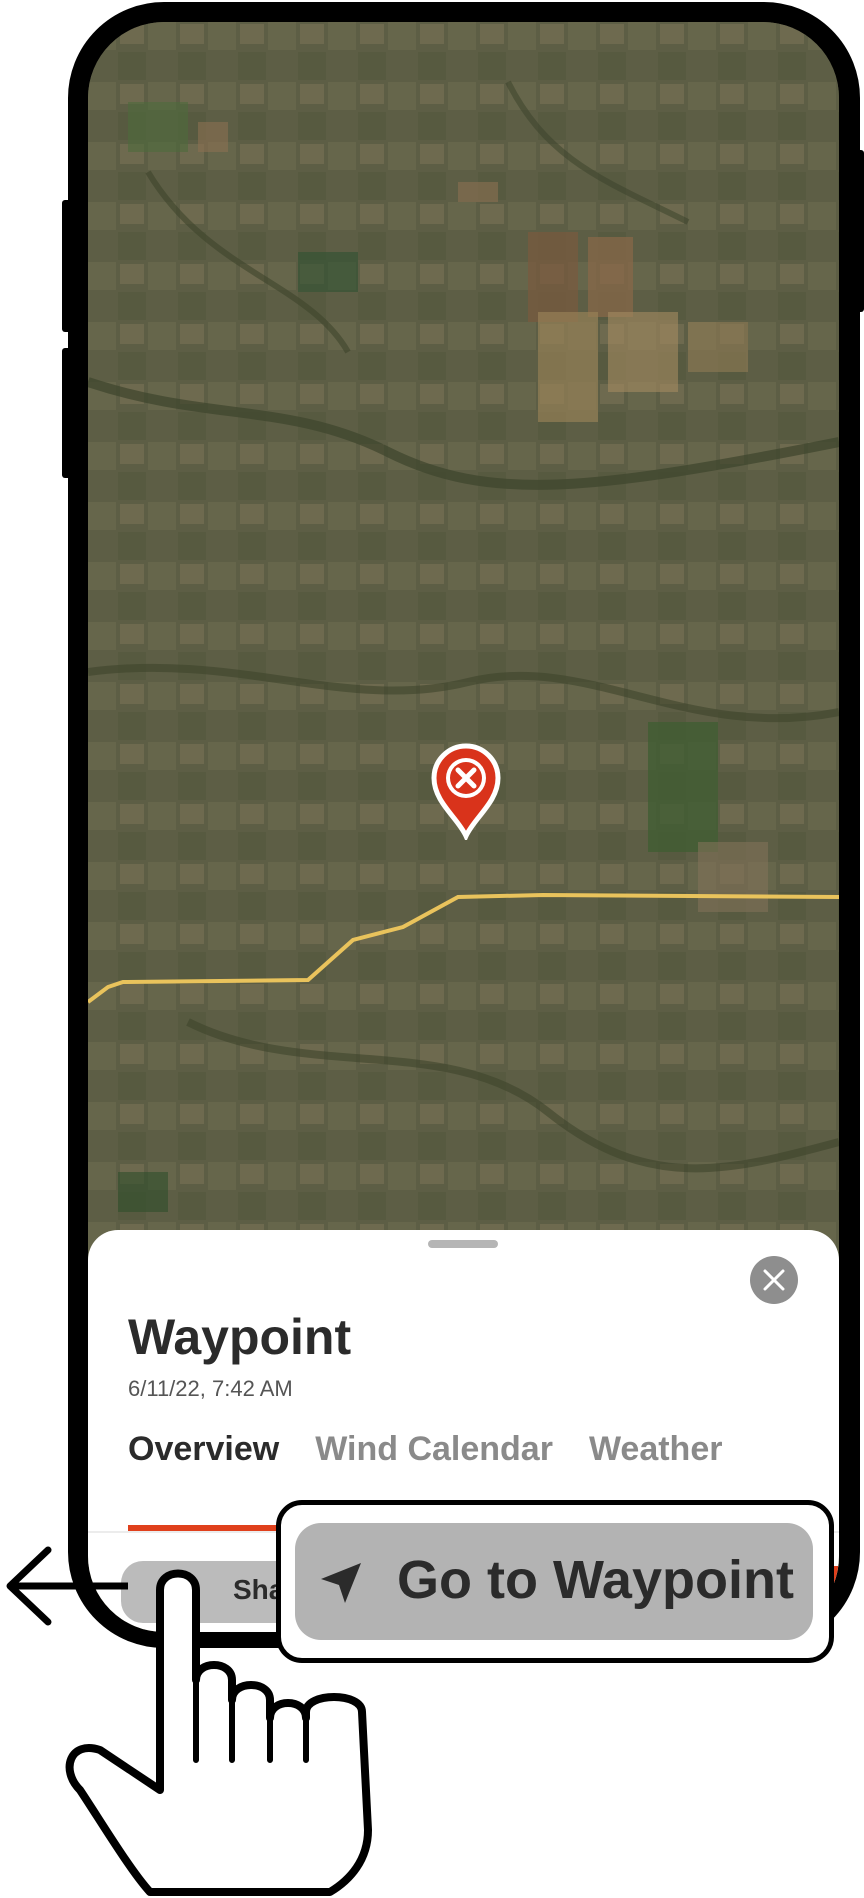 Image resolution: width=864 pixels, height=1898 pixels. I want to click on tab-wind-calendar: Wind Calendar, so click(434, 1449).